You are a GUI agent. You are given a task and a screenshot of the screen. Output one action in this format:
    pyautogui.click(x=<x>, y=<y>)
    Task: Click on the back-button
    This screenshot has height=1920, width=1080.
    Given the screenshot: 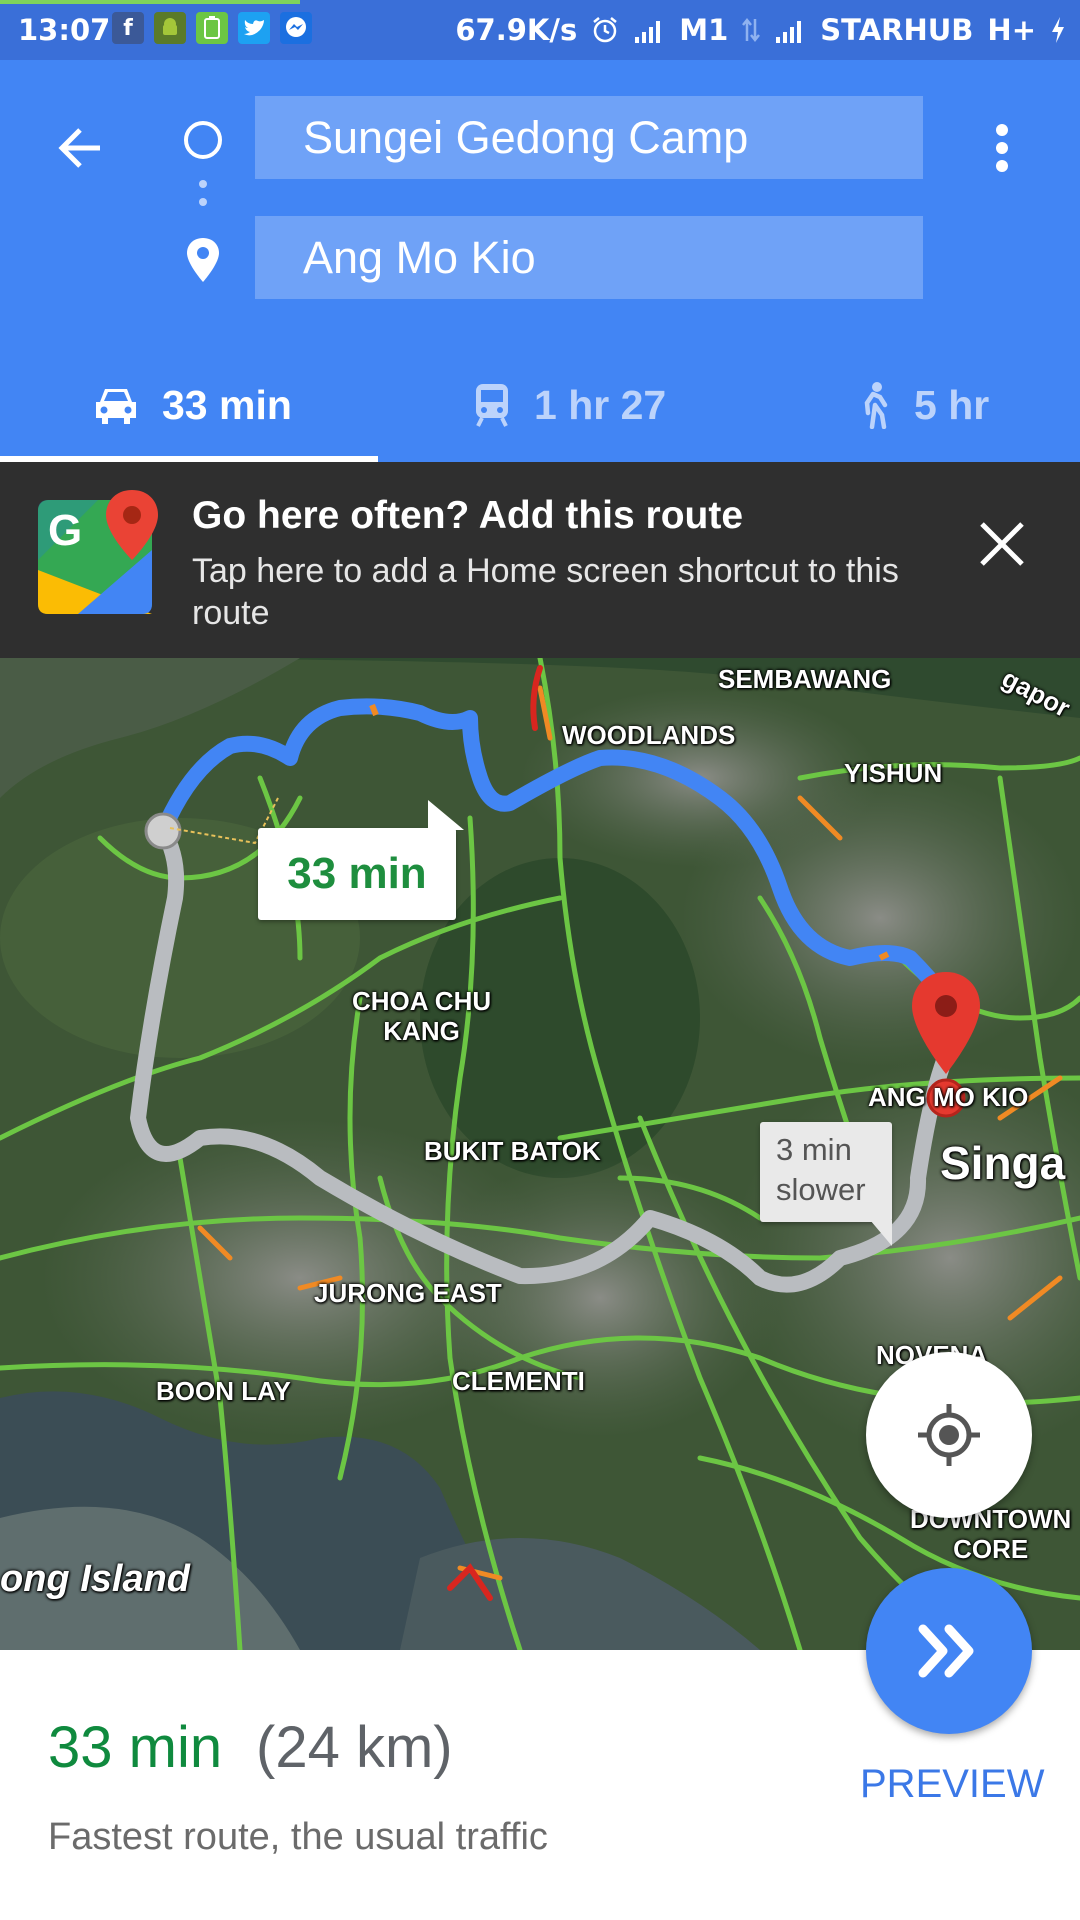 What is the action you would take?
    pyautogui.click(x=84, y=148)
    